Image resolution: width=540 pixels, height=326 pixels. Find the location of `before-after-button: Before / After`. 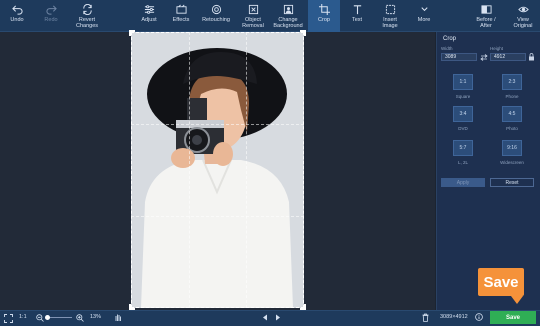

before-after-button: Before / After is located at coordinates (486, 16).